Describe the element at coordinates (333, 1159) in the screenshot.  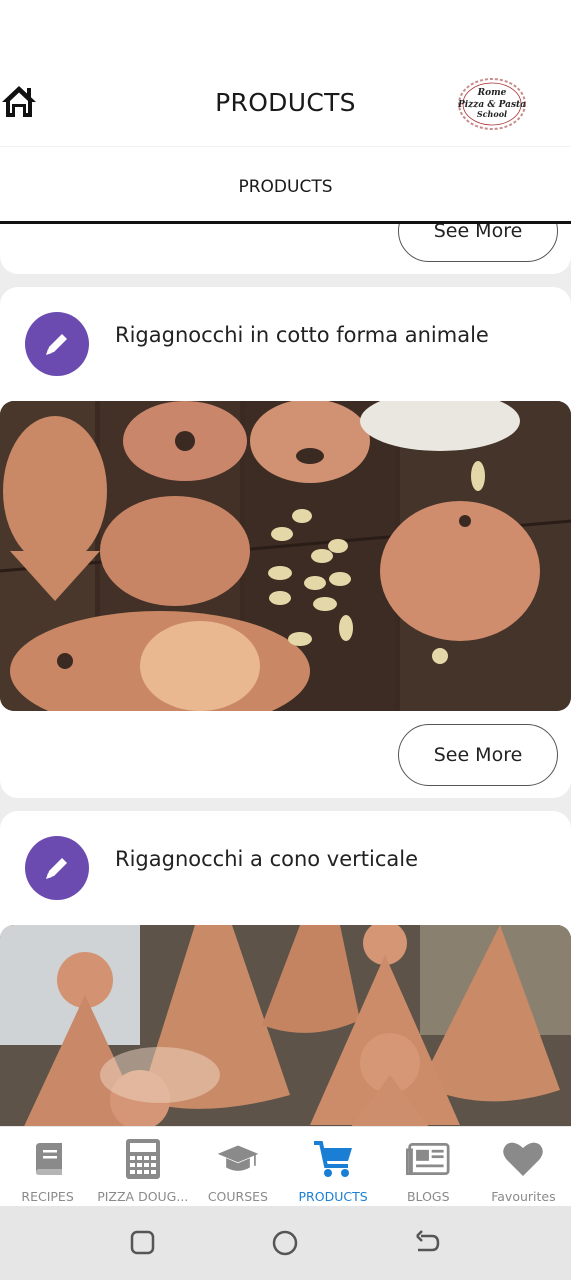
I see `cart-icon` at that location.